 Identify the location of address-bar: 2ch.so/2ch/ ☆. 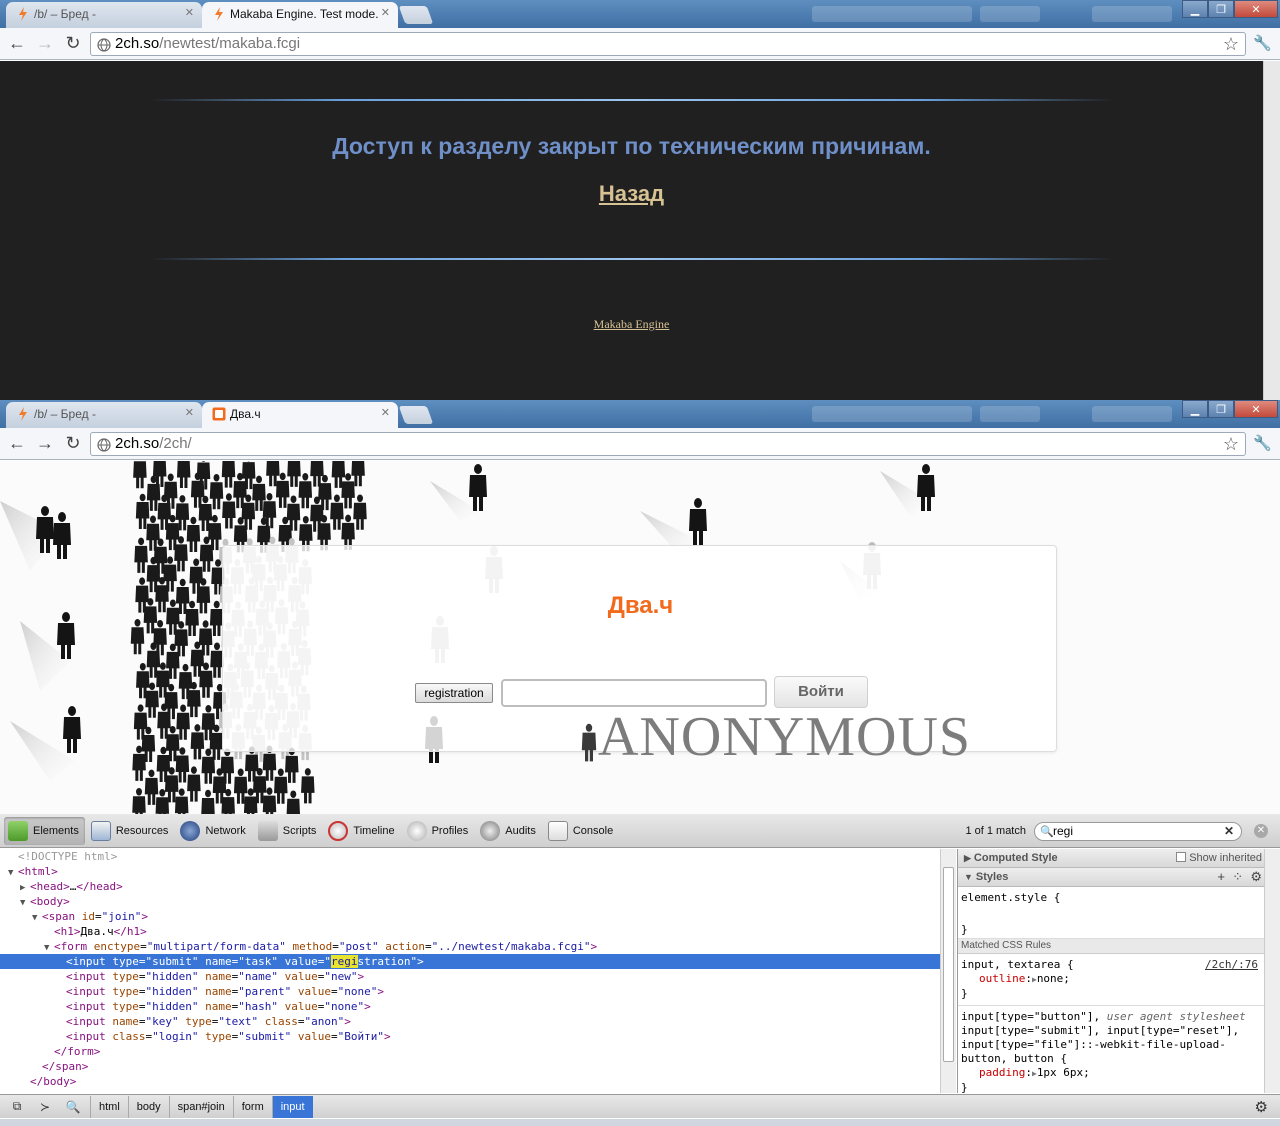
(668, 444).